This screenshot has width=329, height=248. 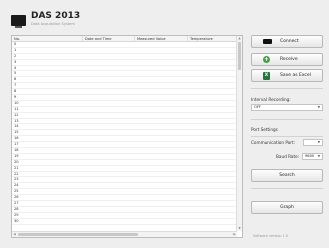 I want to click on scroll-up-icon: ▲, so click(x=239, y=38).